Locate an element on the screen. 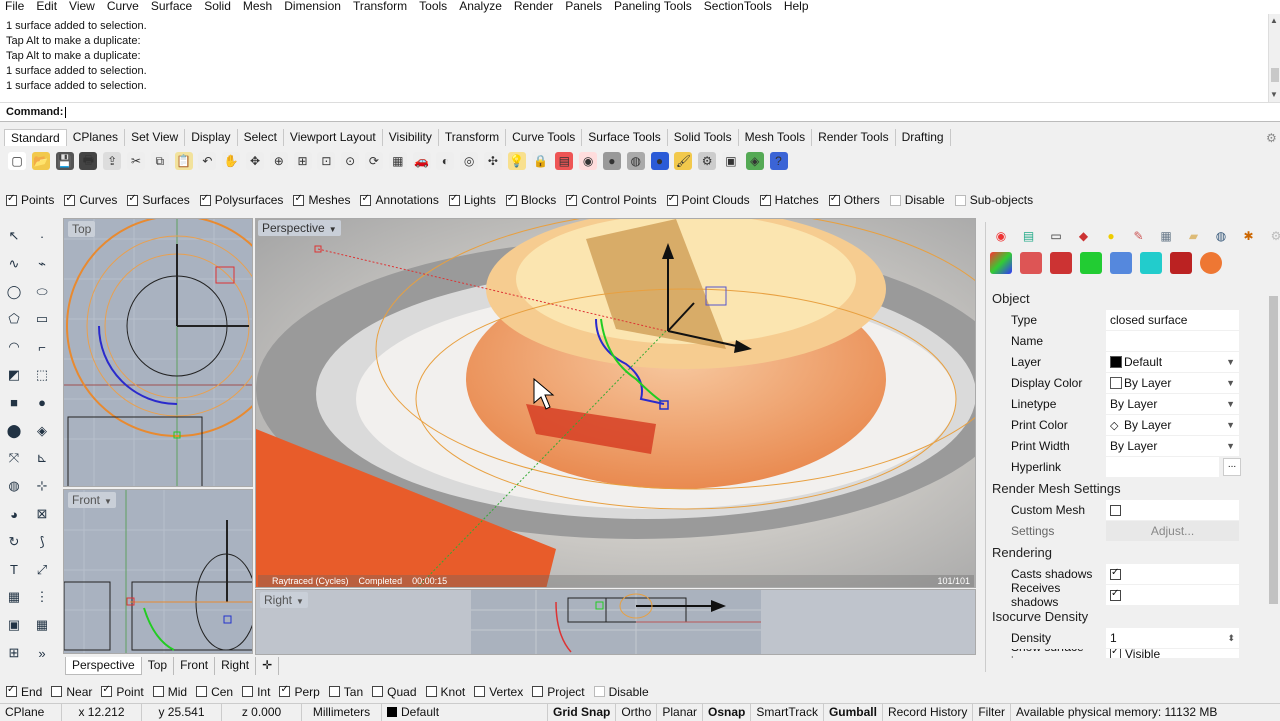  rectangle-icon: ▭ is located at coordinates (42, 319).